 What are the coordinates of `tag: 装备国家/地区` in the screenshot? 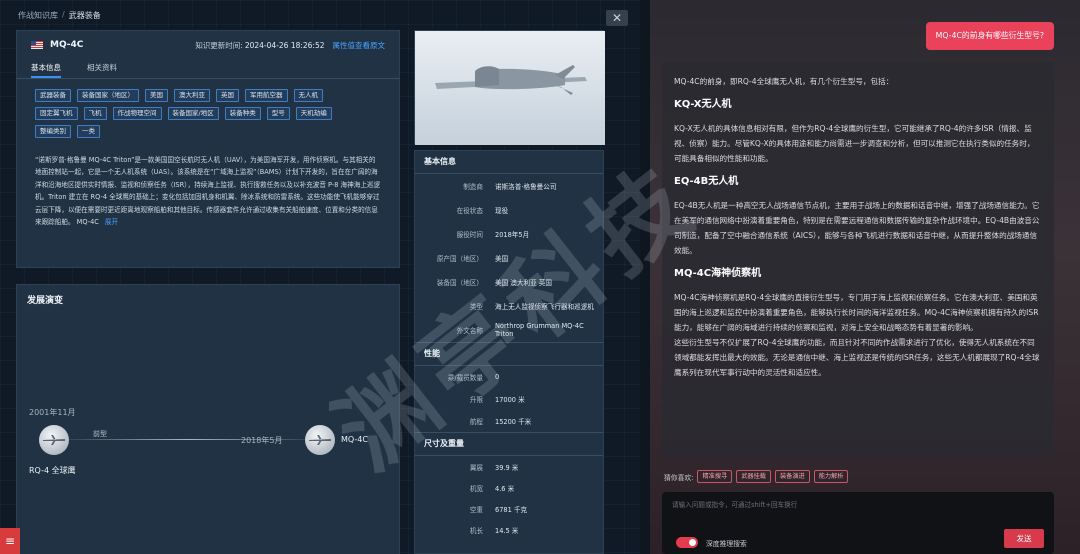 It's located at (193, 113).